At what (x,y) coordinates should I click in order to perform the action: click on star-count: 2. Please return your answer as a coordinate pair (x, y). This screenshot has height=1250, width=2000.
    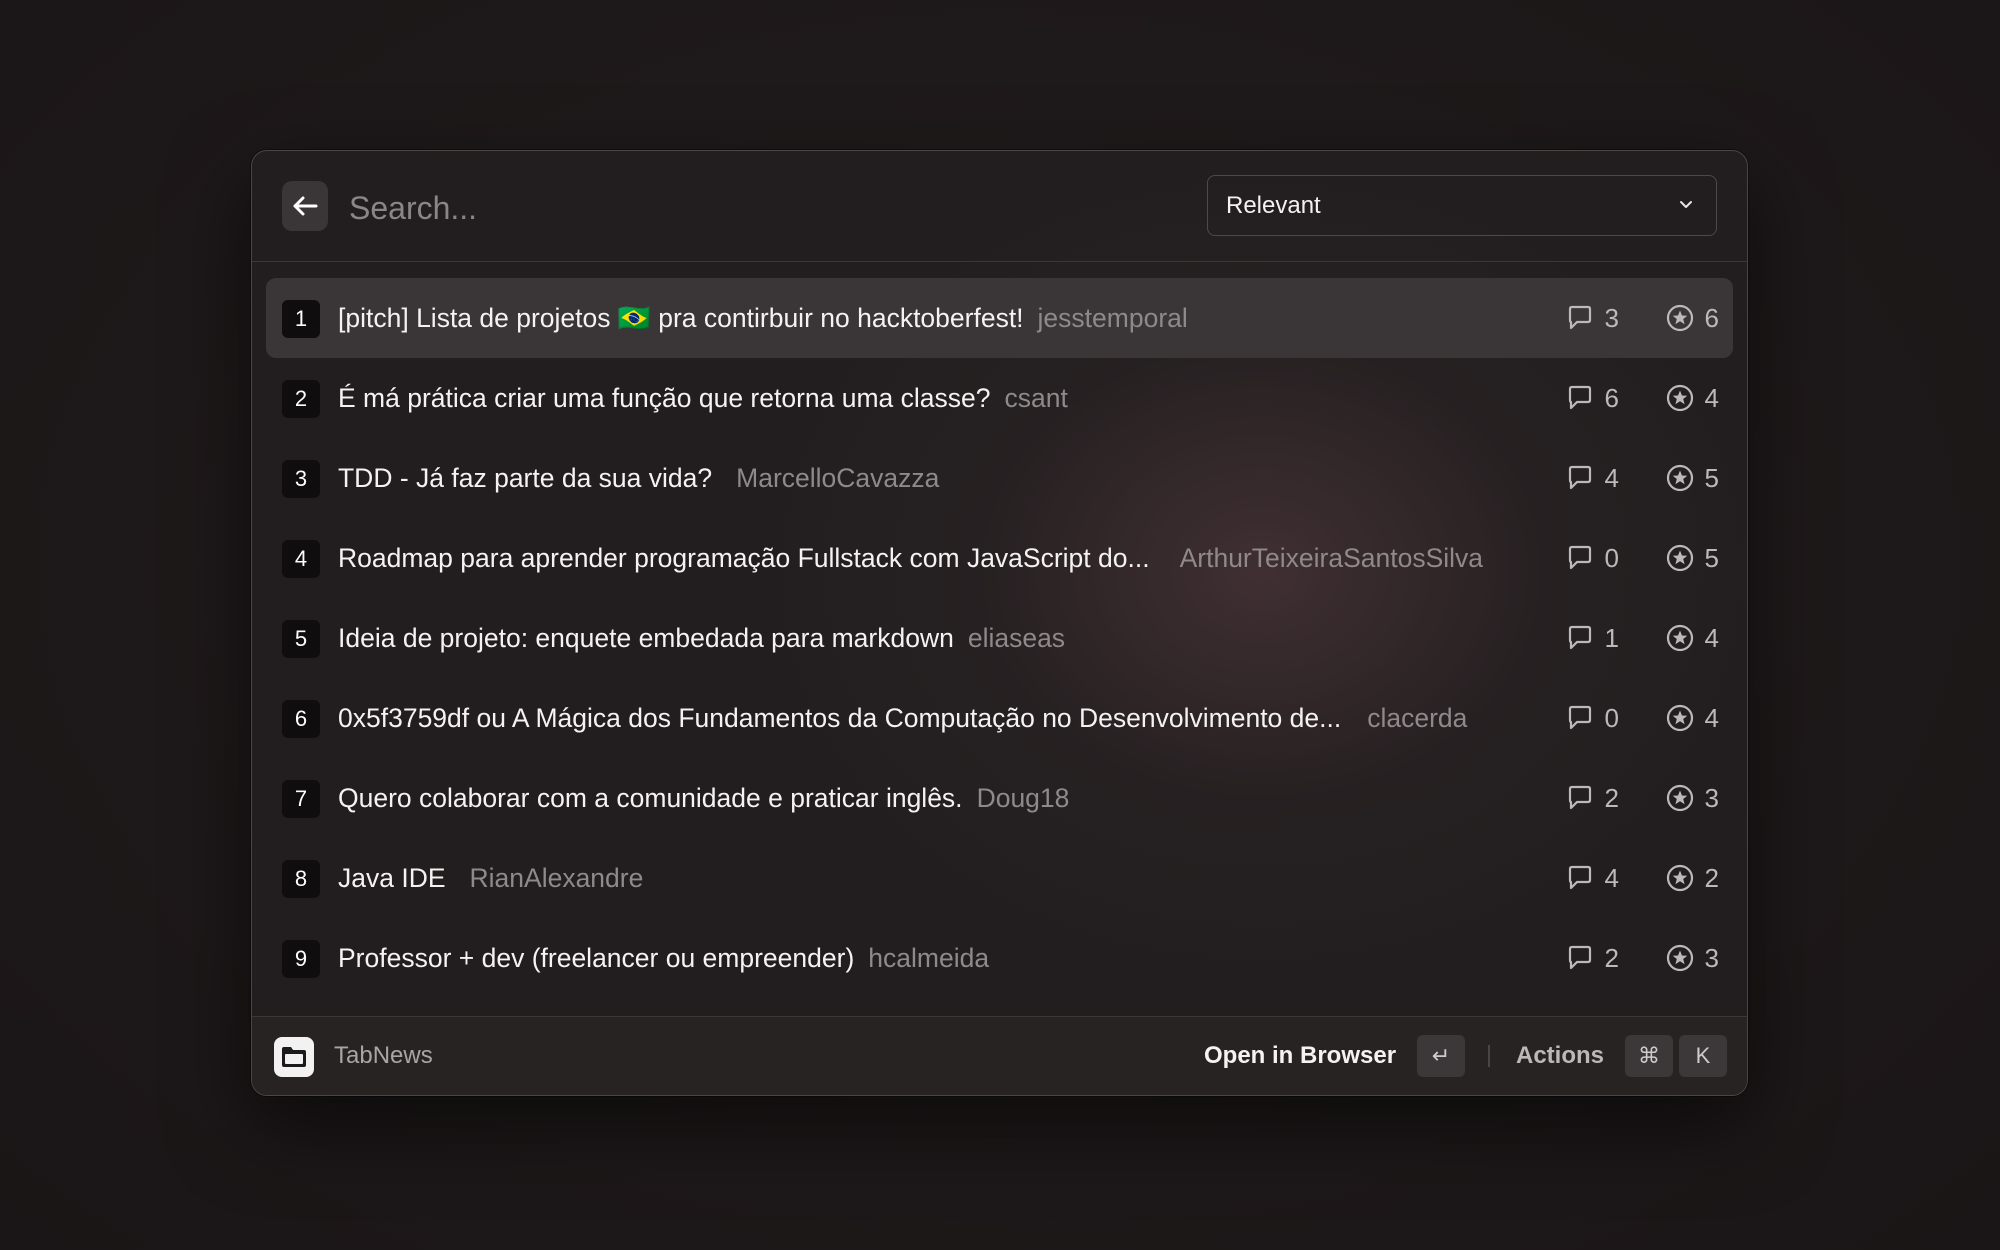
    Looking at the image, I should click on (1711, 877).